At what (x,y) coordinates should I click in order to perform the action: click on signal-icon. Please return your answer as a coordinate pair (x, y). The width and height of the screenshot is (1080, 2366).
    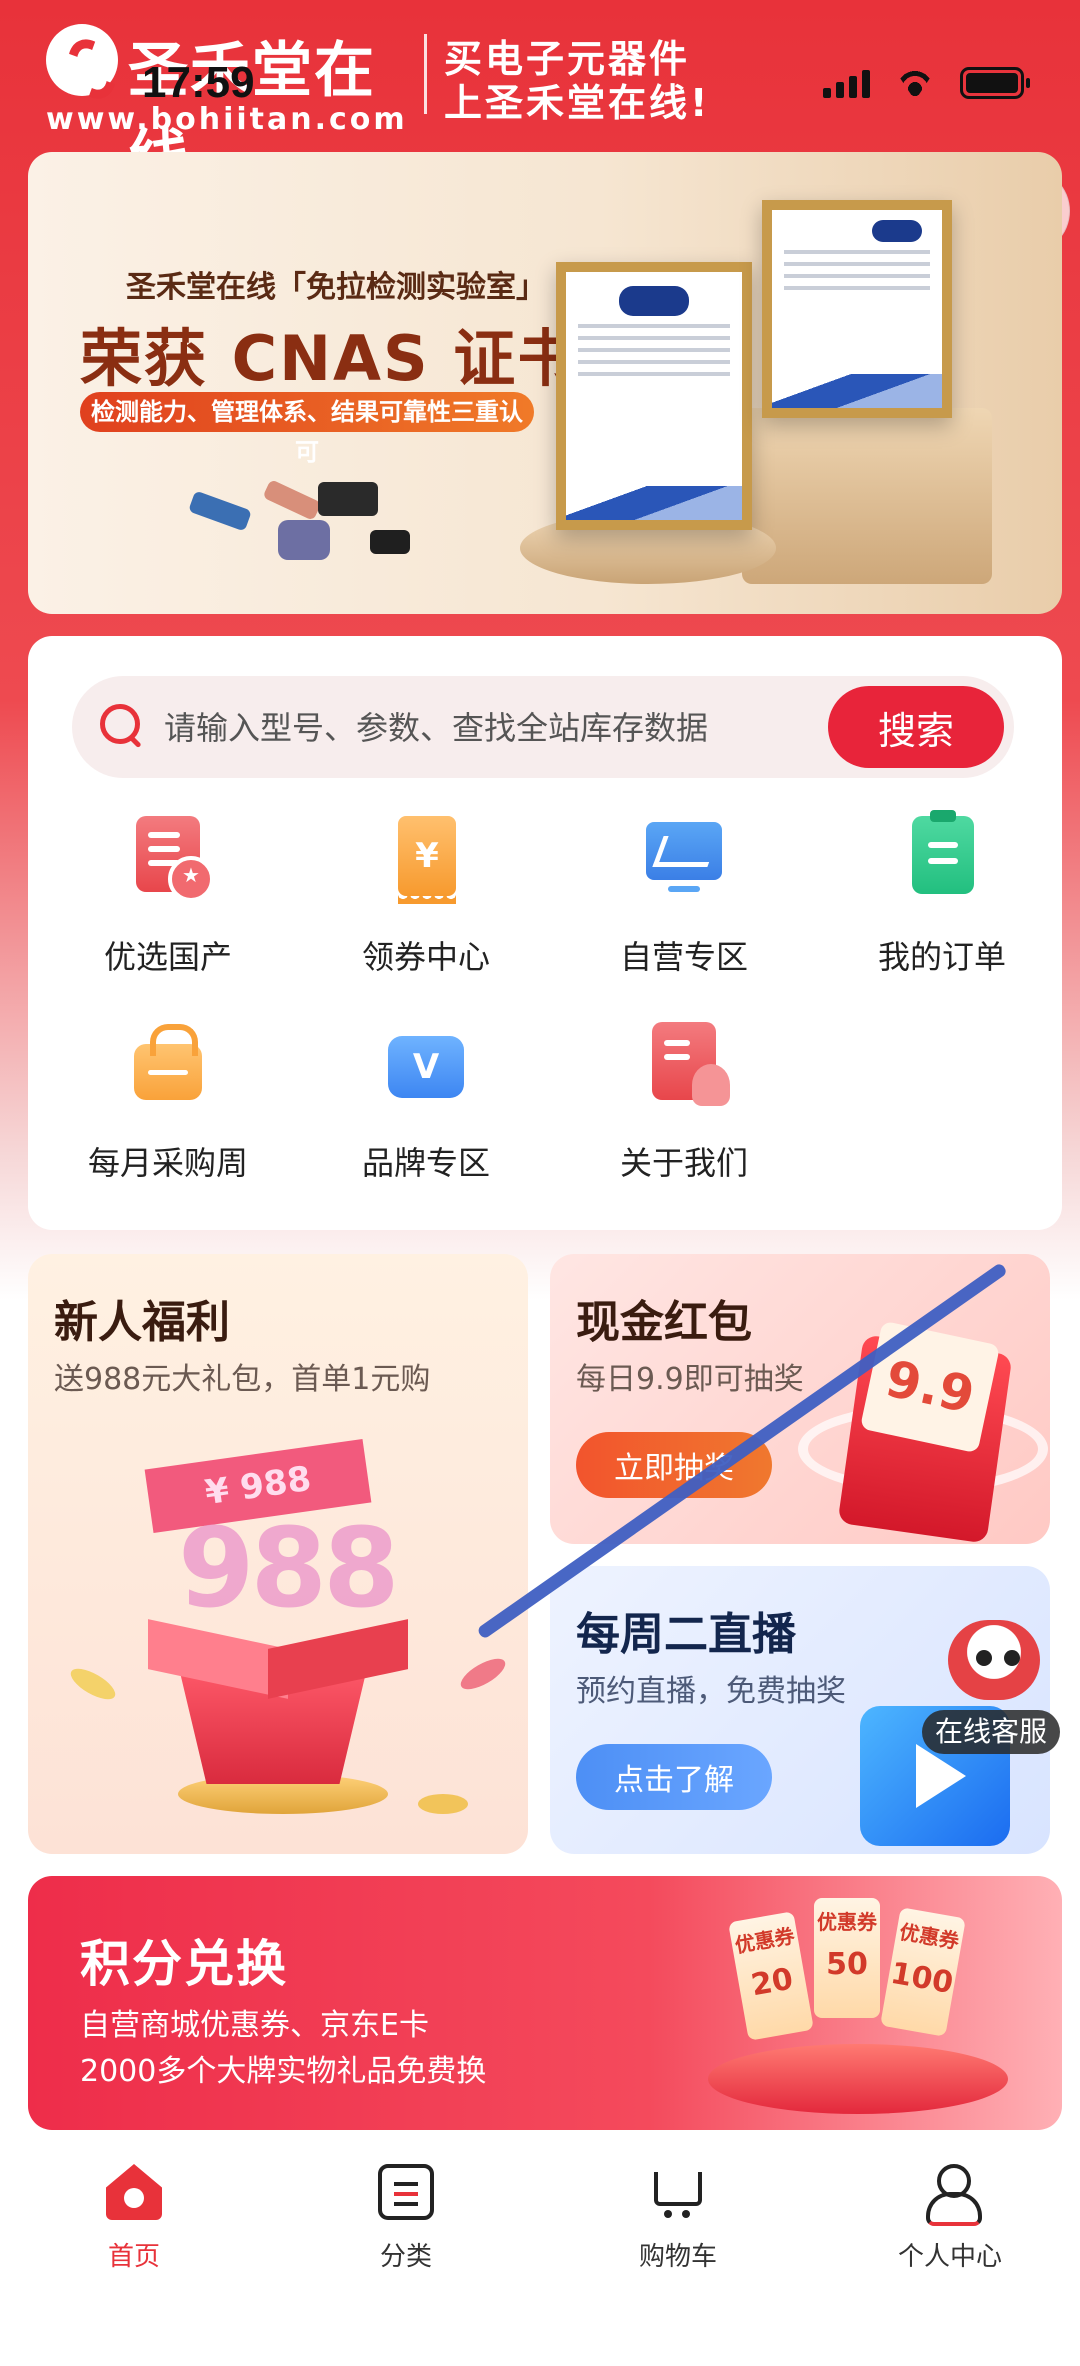
    Looking at the image, I should click on (846, 83).